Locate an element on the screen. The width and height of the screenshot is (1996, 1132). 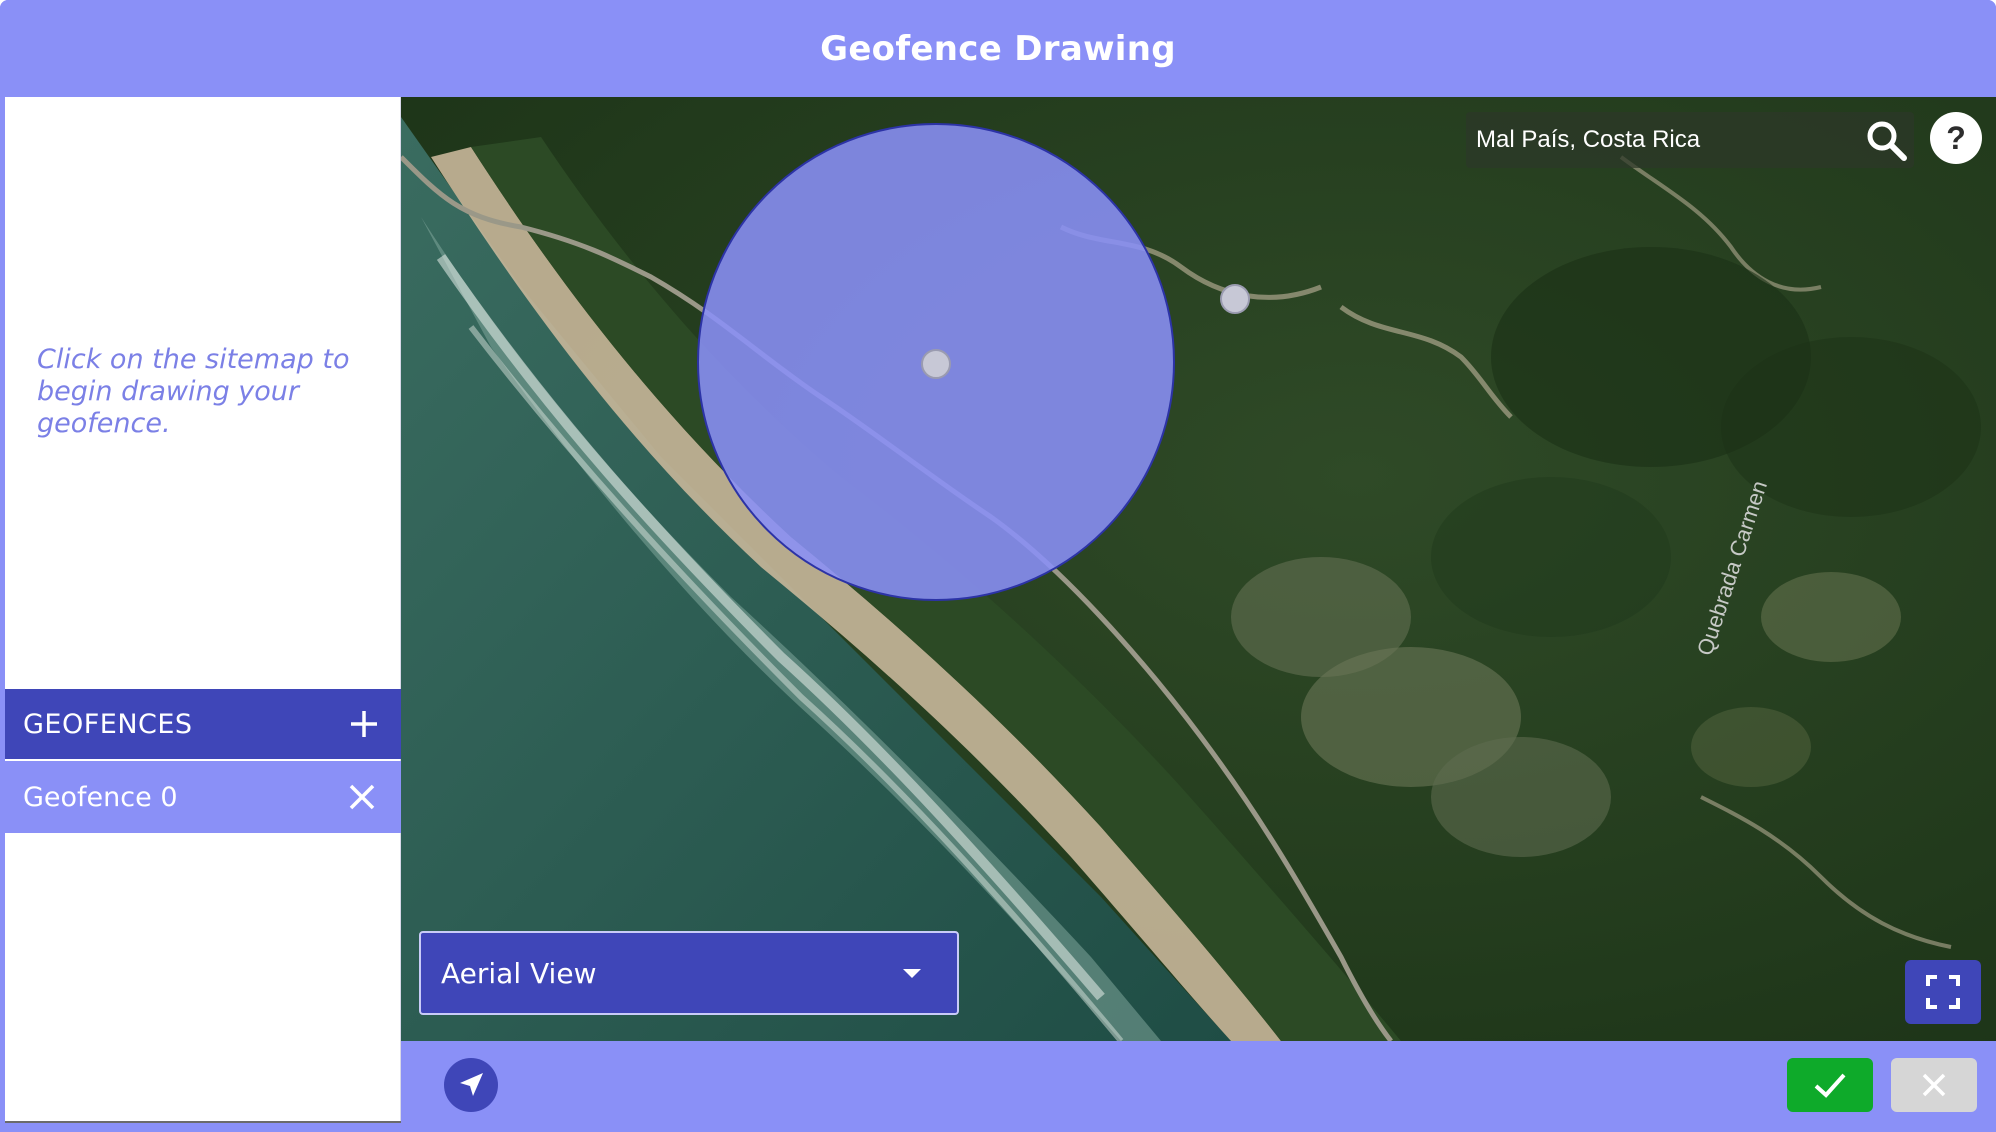
map-view-selected: Aerial View is located at coordinates (519, 973).